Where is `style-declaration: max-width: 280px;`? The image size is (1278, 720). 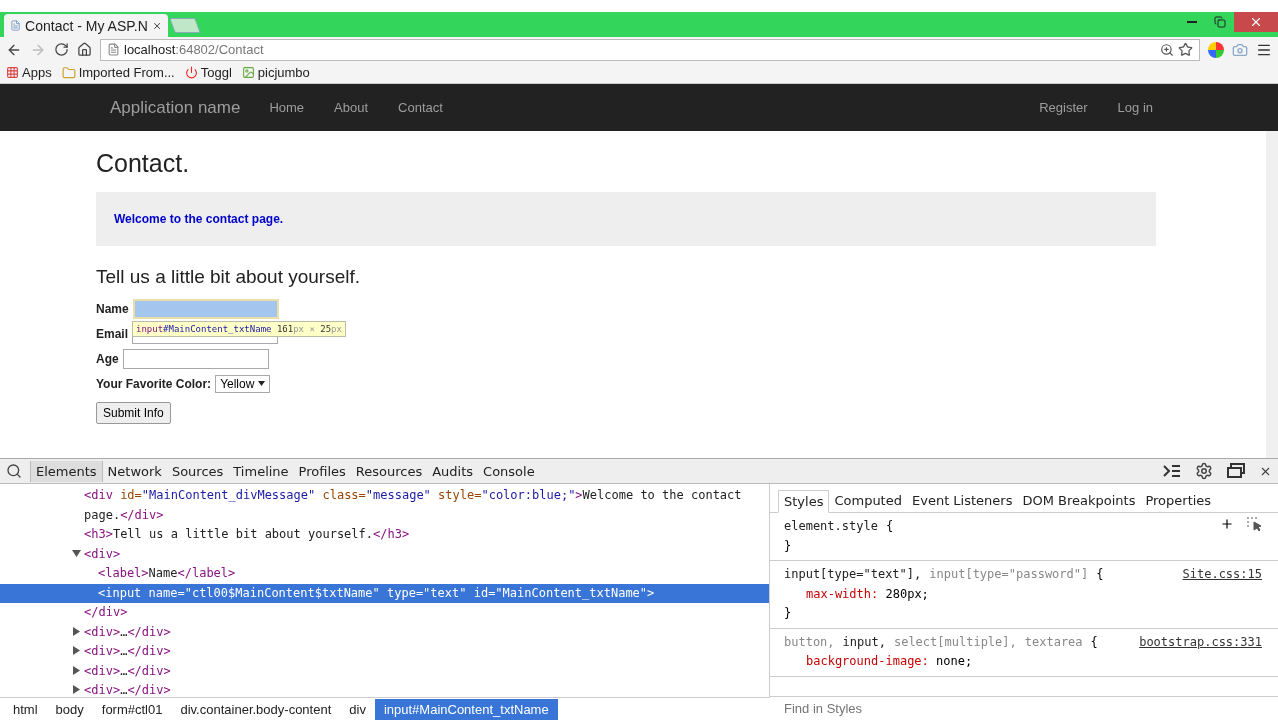 style-declaration: max-width: 280px; is located at coordinates (867, 594).